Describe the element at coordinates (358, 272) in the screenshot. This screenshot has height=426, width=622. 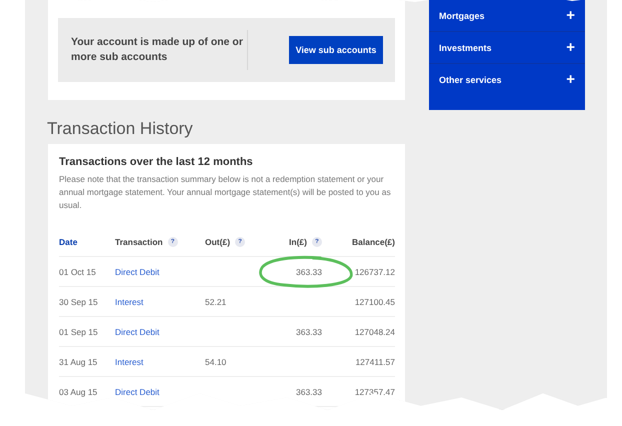
I see `table-cell: 126737.12` at that location.